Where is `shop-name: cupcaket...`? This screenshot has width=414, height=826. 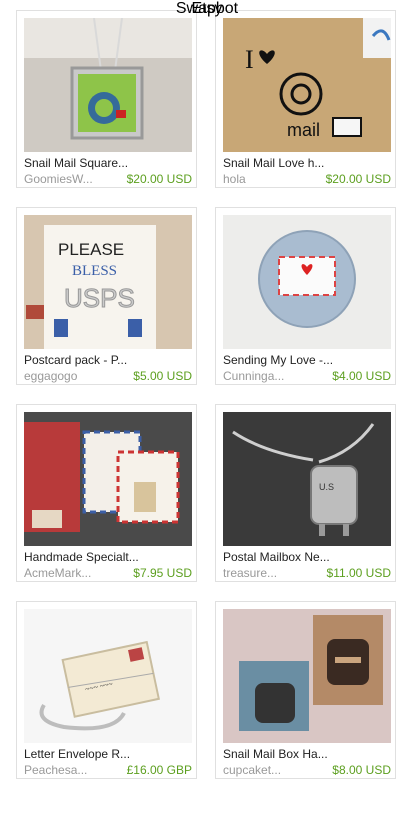 shop-name: cupcaket... is located at coordinates (252, 770).